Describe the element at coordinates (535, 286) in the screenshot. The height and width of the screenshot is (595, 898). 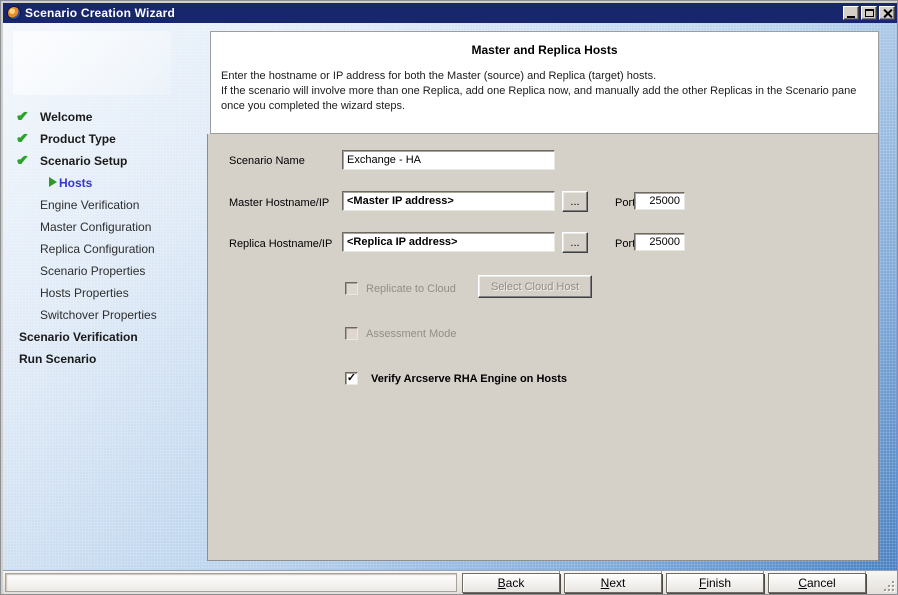
I see `select-cloud-host-button: Select Cloud Host` at that location.